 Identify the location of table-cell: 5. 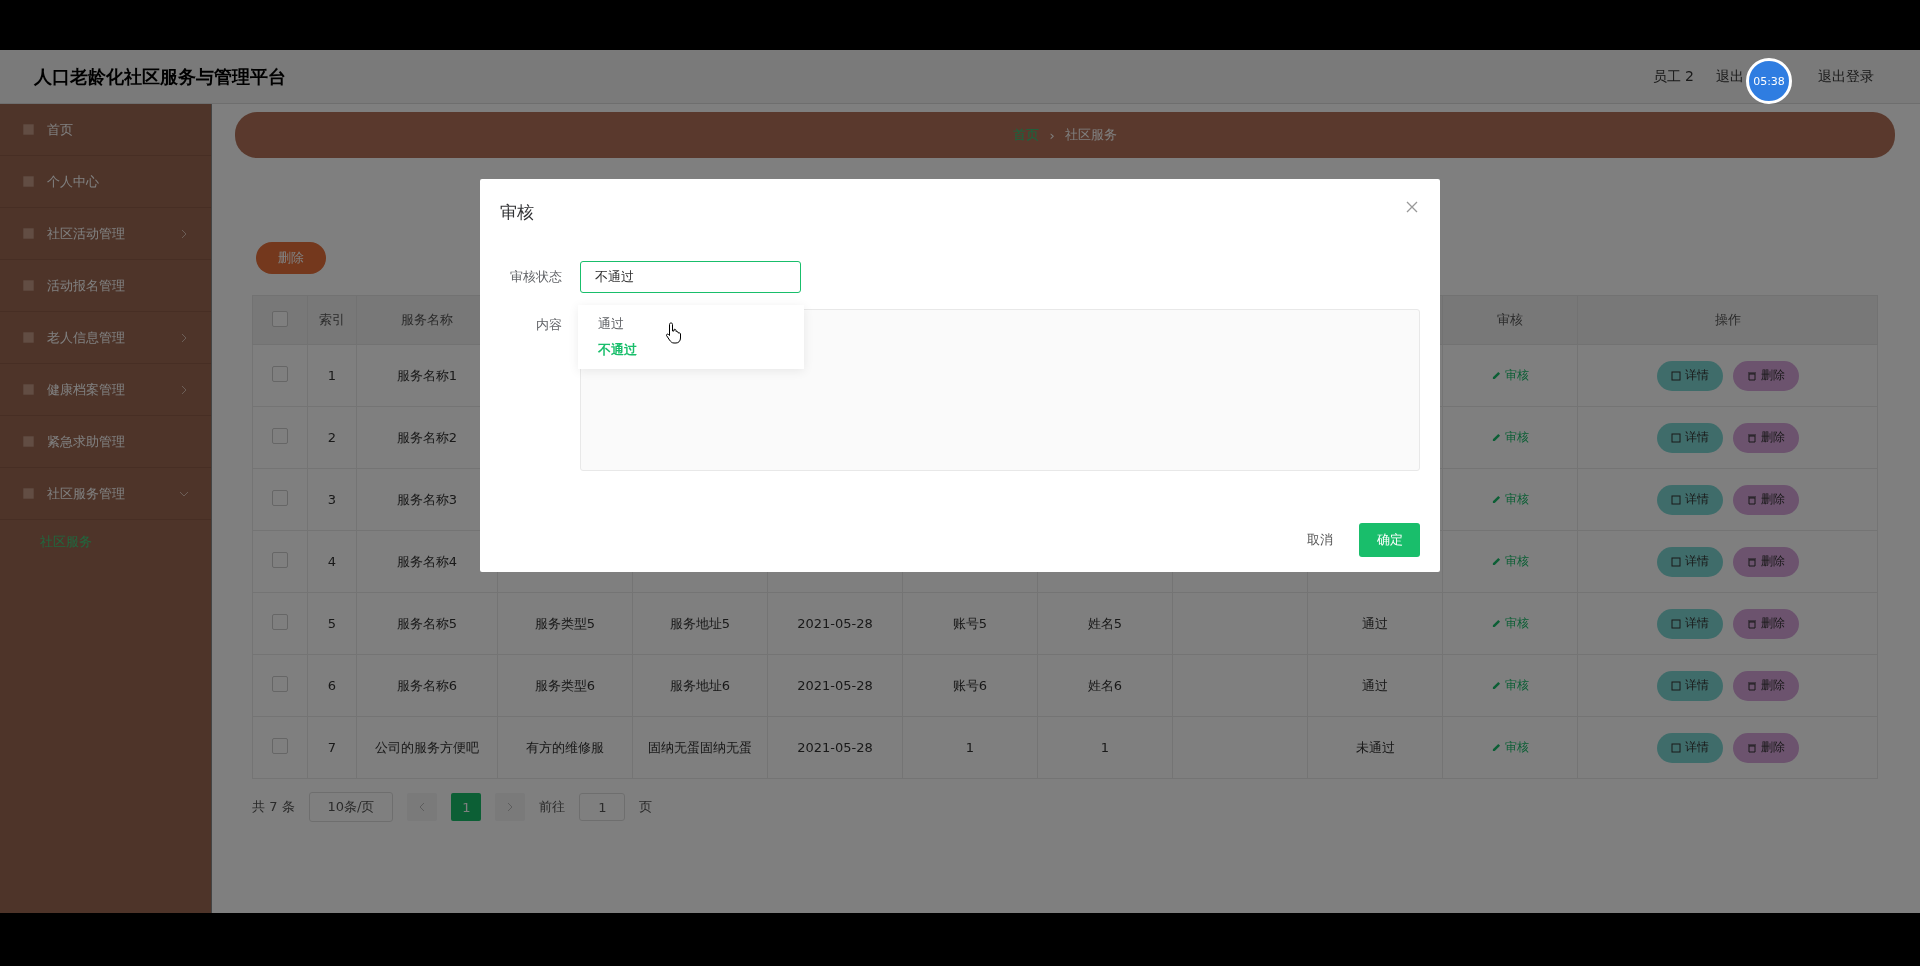
(332, 623).